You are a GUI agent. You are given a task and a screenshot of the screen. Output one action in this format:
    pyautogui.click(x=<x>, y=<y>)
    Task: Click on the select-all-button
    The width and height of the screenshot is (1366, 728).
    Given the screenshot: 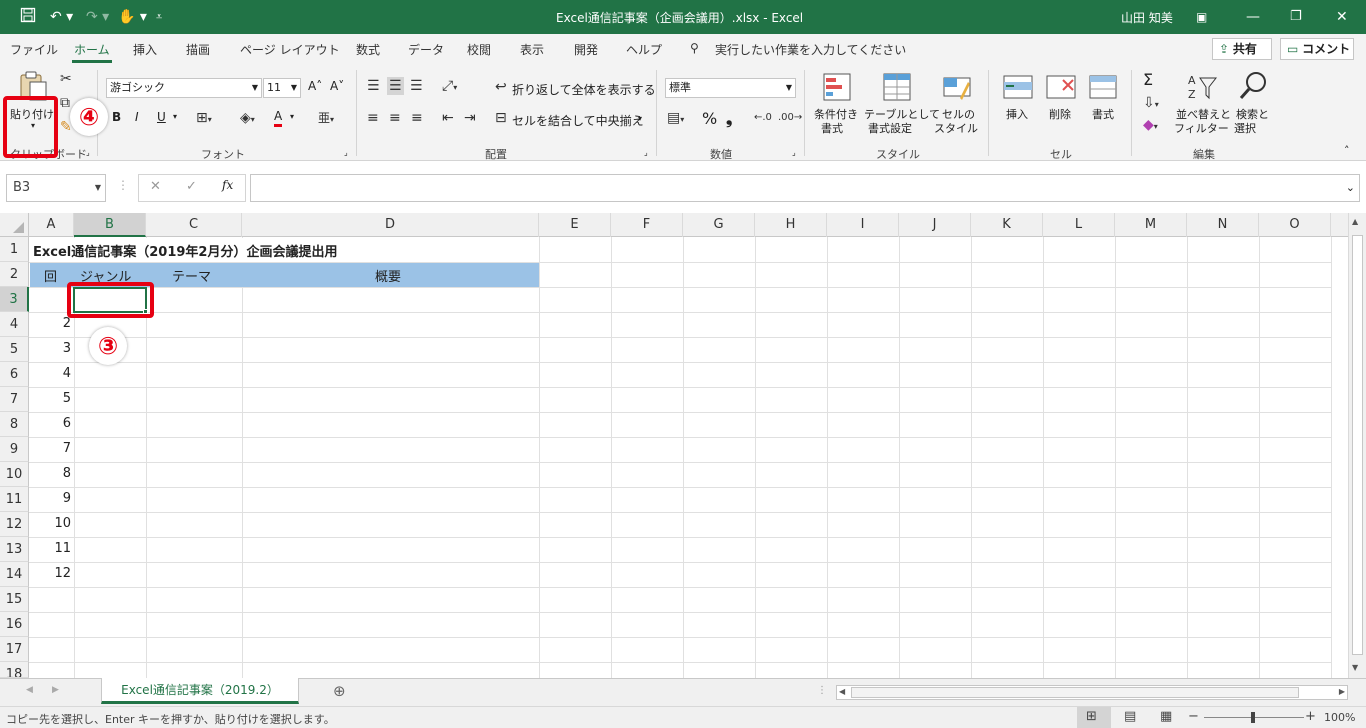 What is the action you would take?
    pyautogui.click(x=14, y=225)
    